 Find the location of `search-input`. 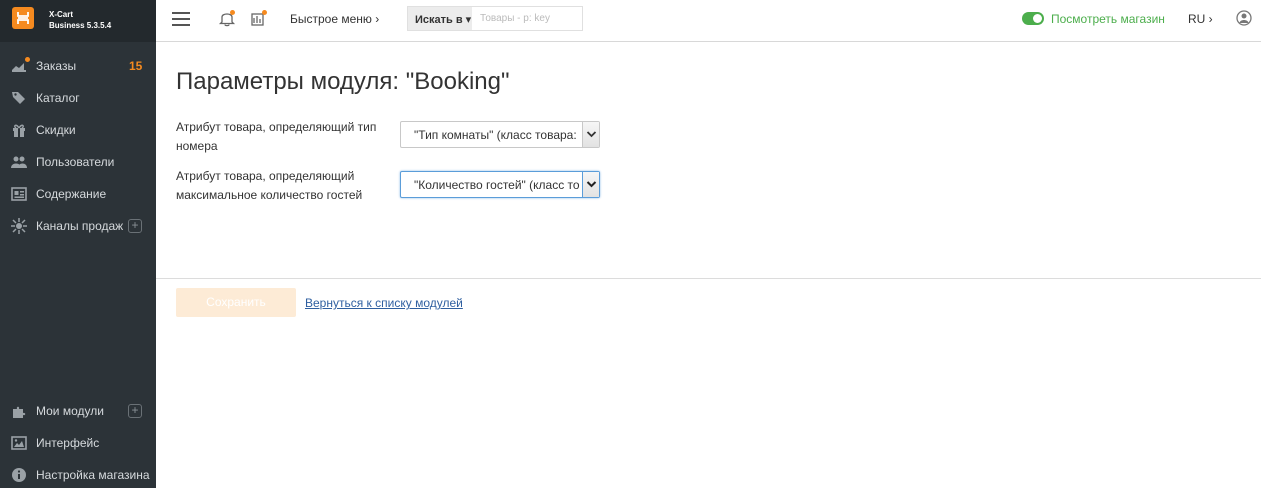

search-input is located at coordinates (528, 18).